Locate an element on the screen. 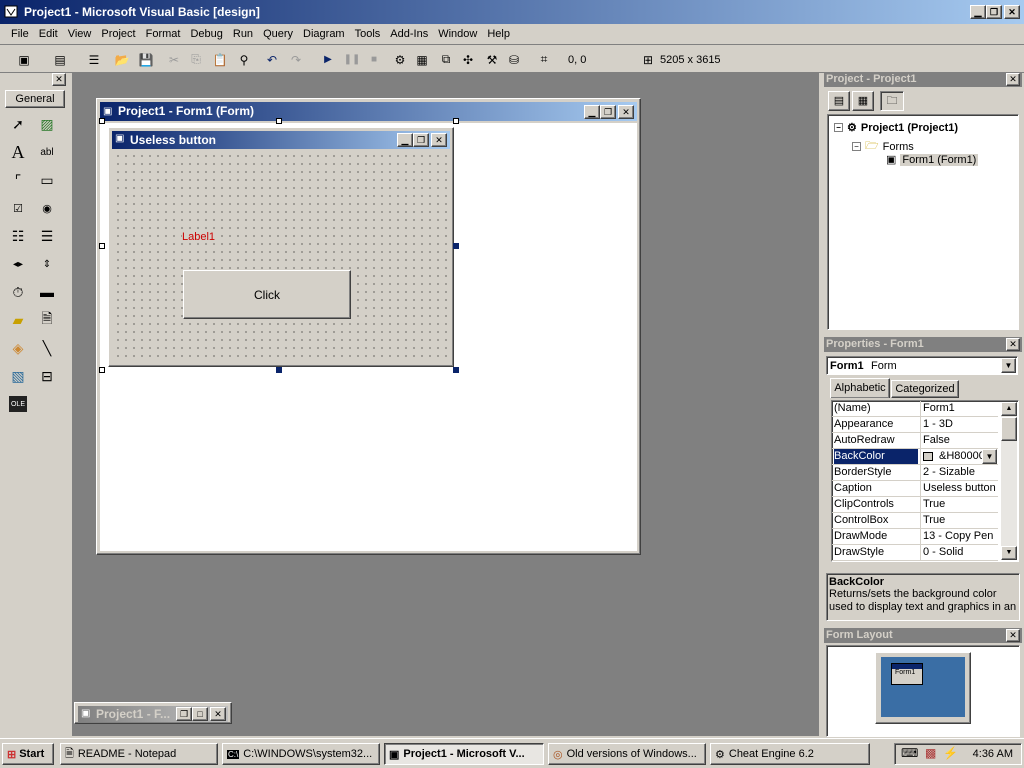 This screenshot has width=1024, height=768. picturebox-icon: ▨ is located at coordinates (47, 124).